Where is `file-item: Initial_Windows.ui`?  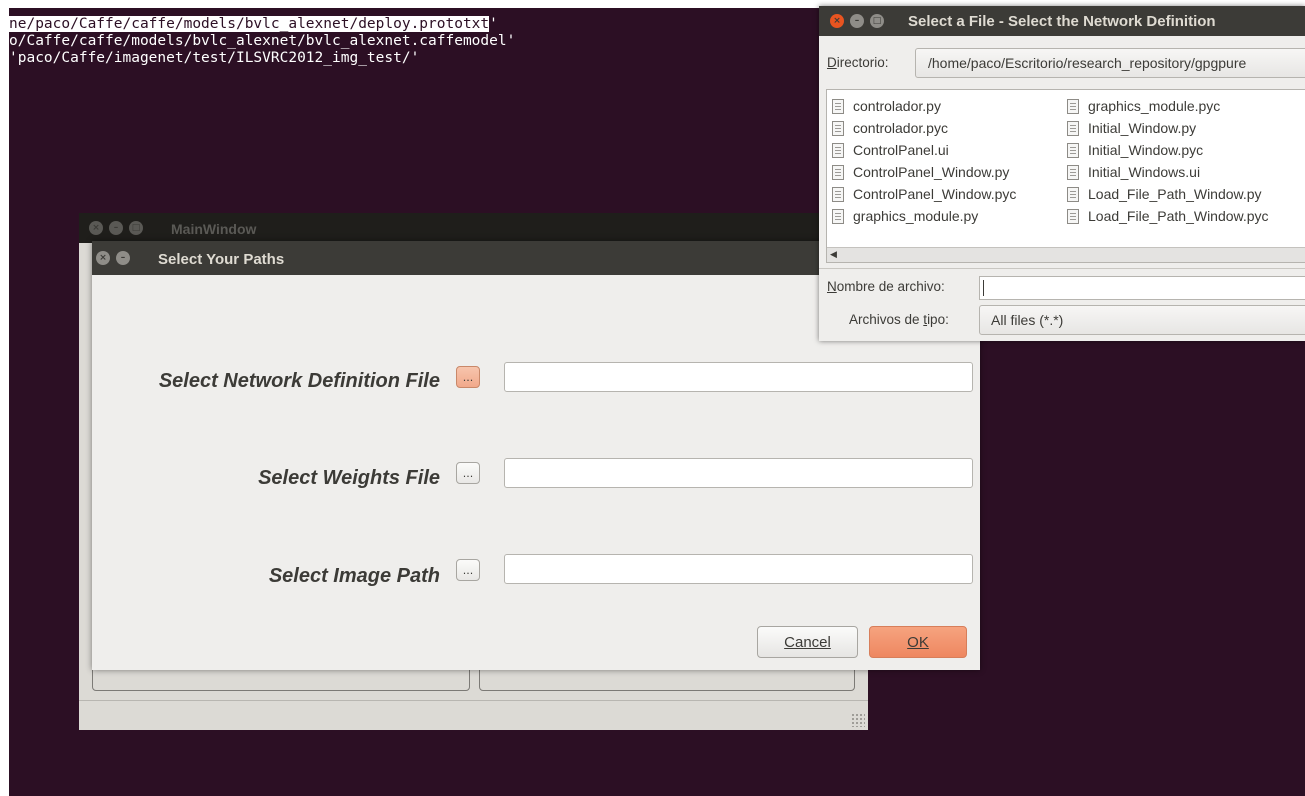 file-item: Initial_Windows.ui is located at coordinates (1133, 172).